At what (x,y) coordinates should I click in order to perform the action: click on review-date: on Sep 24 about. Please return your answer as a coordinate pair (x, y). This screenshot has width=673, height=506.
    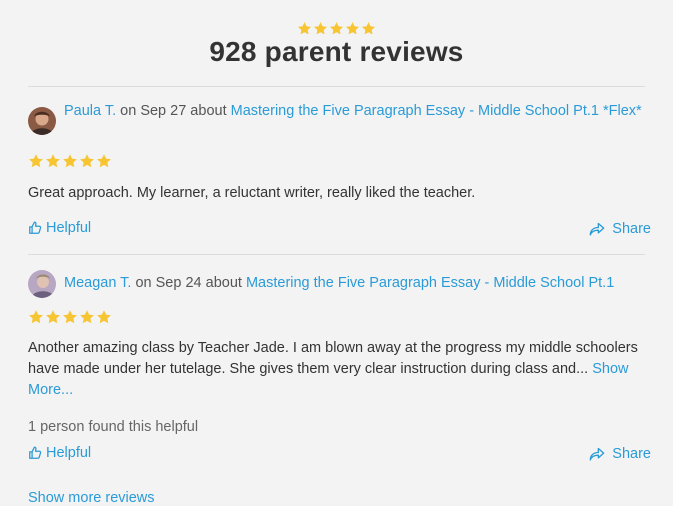
    Looking at the image, I should click on (188, 283).